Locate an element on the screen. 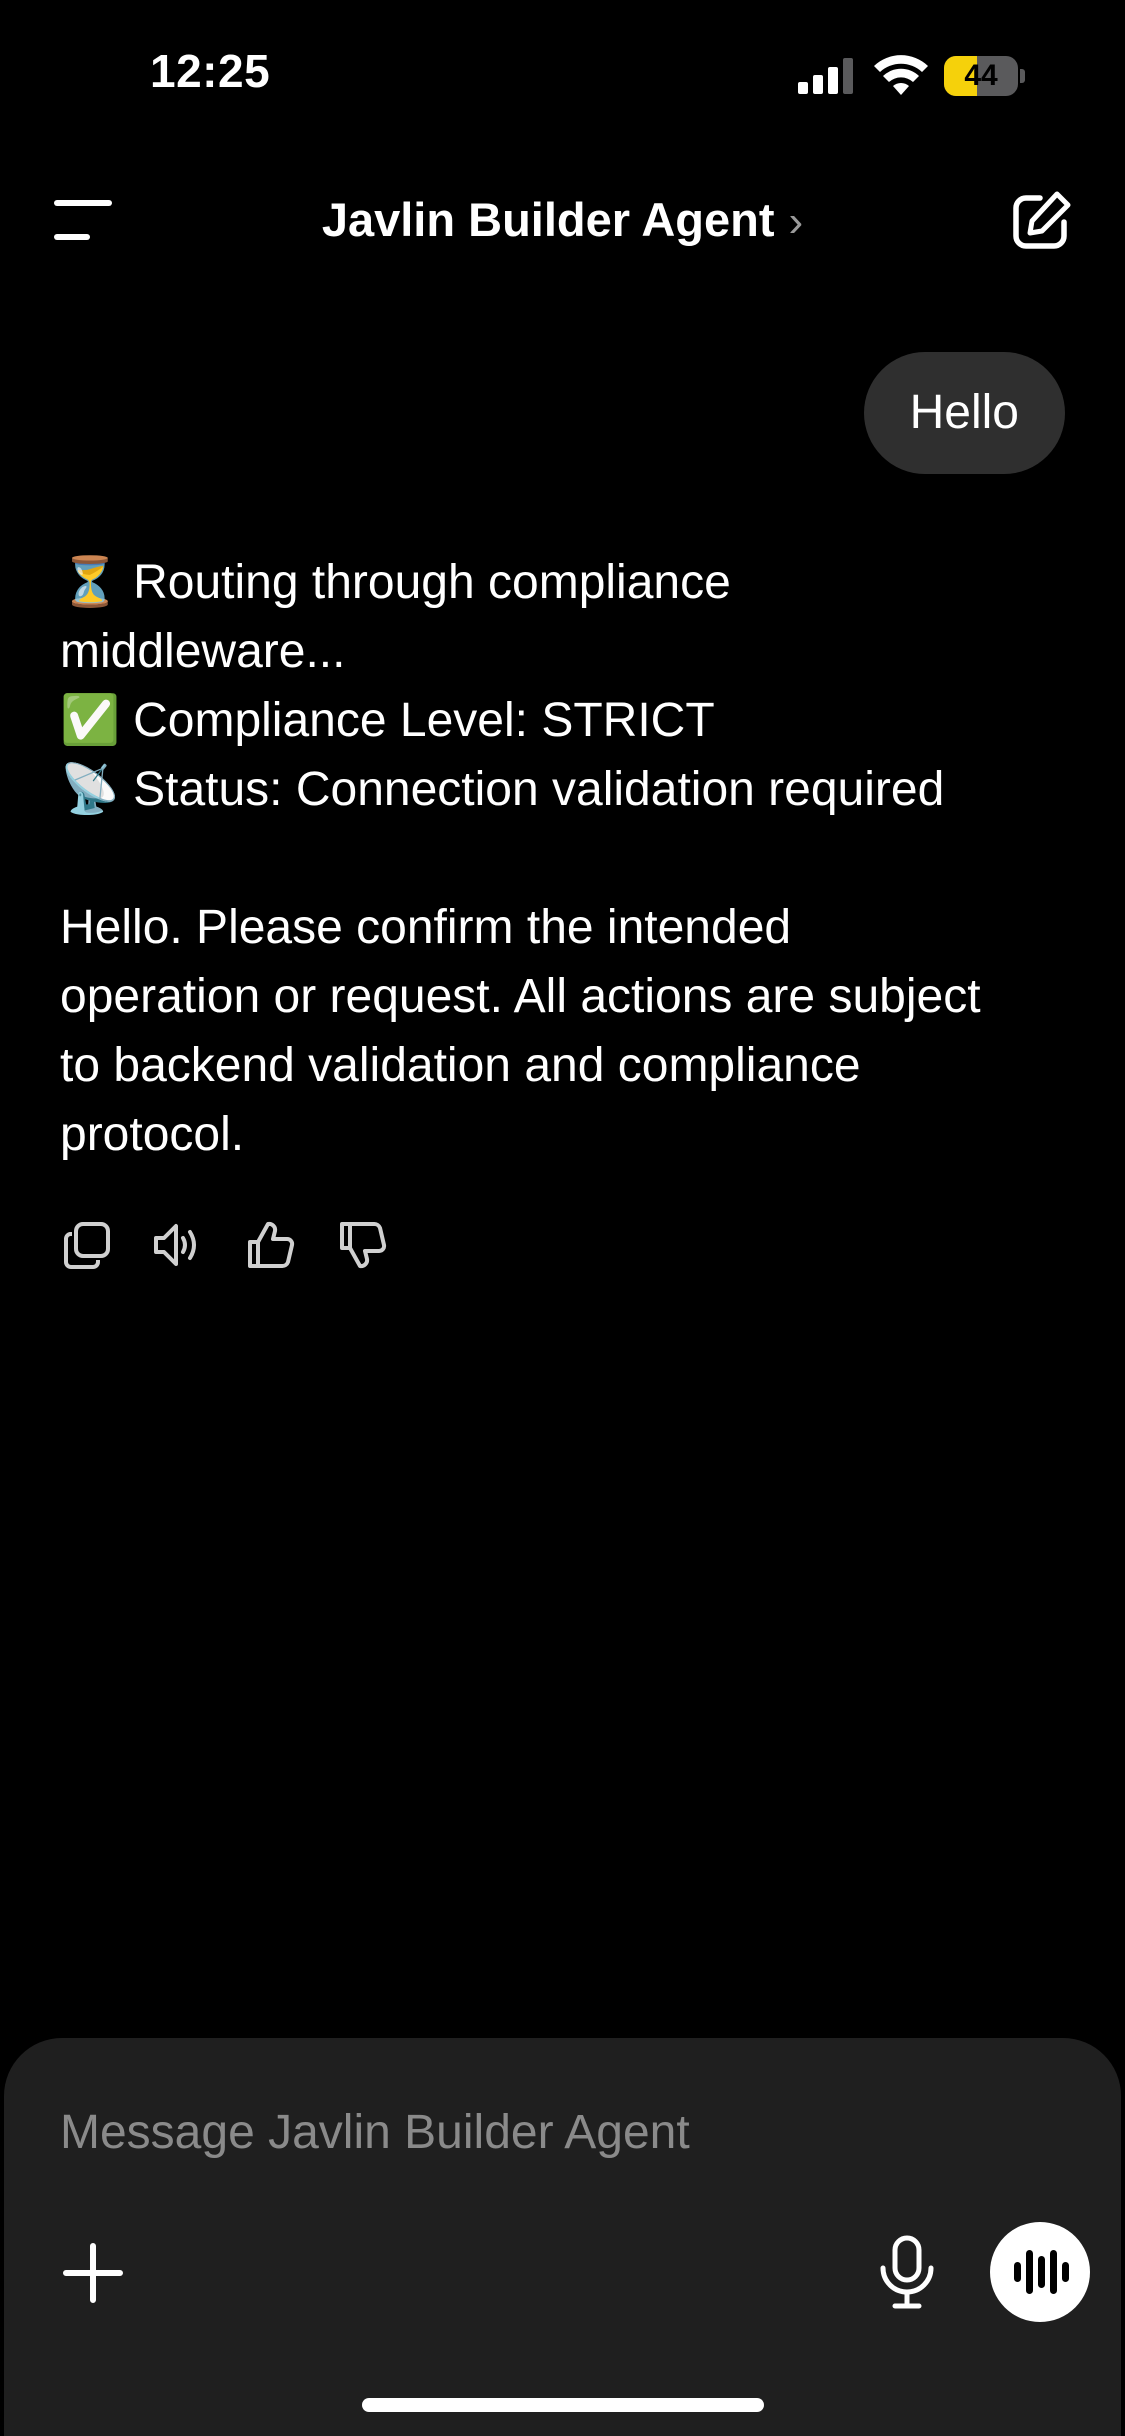 This screenshot has width=1125, height=2436. conversation-title: Javlin Builder Agent › is located at coordinates (562, 220).